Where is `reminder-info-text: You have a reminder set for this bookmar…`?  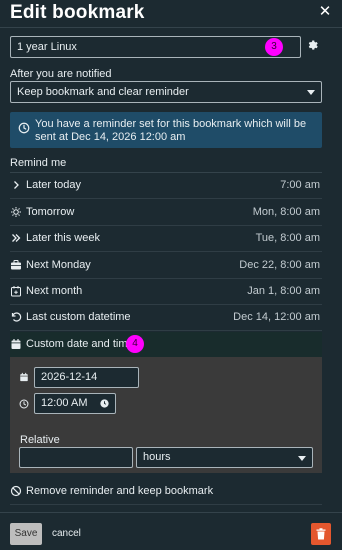 reminder-info-text: You have a reminder set for this bookmar… is located at coordinates (171, 130).